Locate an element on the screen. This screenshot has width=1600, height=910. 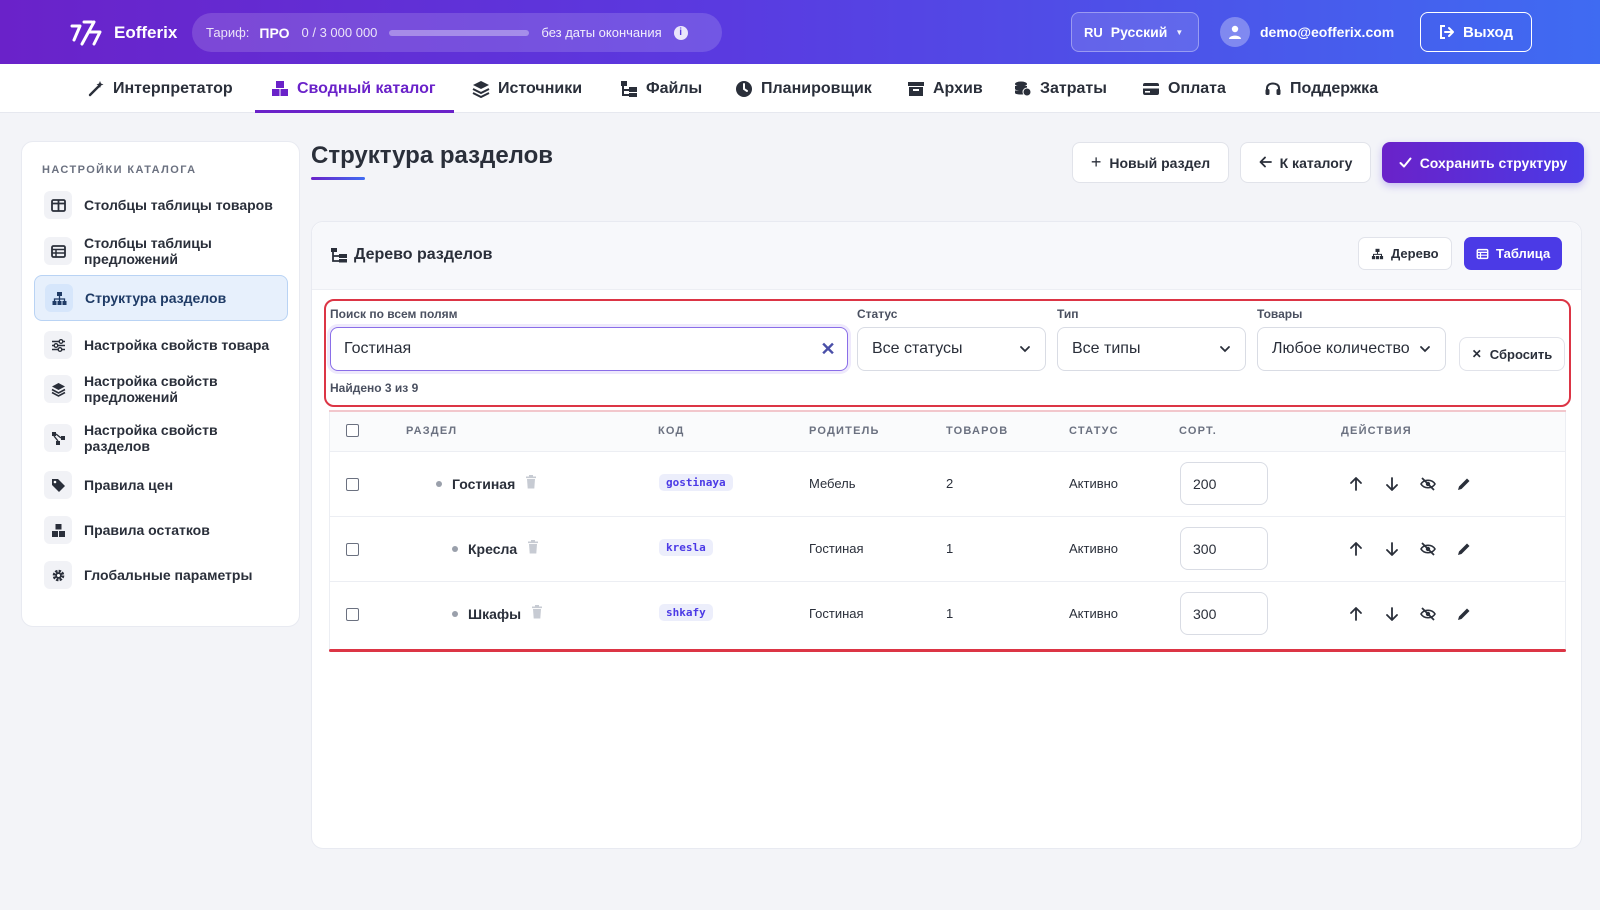
nav-scheduler: Планировщик is located at coordinates (803, 88).